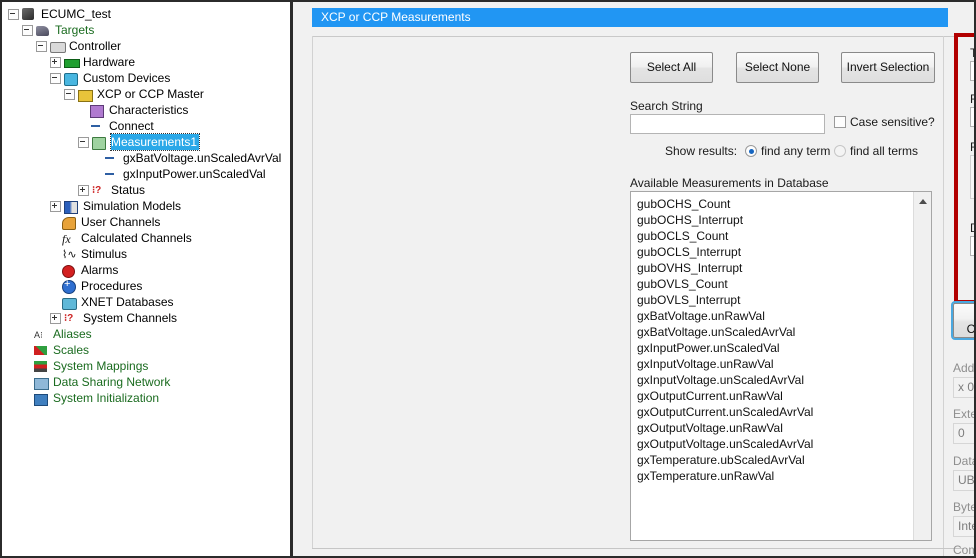 This screenshot has width=976, height=558. Describe the element at coordinates (671, 67) in the screenshot. I see `select-all-button: Select All` at that location.